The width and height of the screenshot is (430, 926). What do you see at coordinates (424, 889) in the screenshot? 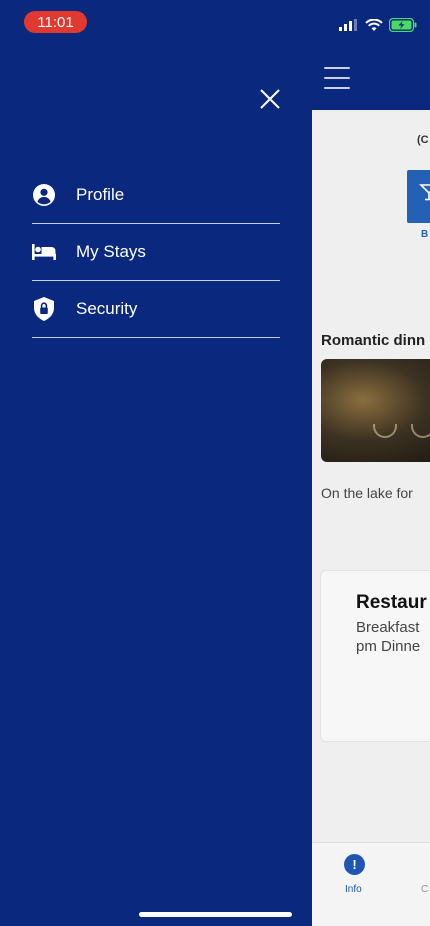
I see `tab-next-label: C` at bounding box center [424, 889].